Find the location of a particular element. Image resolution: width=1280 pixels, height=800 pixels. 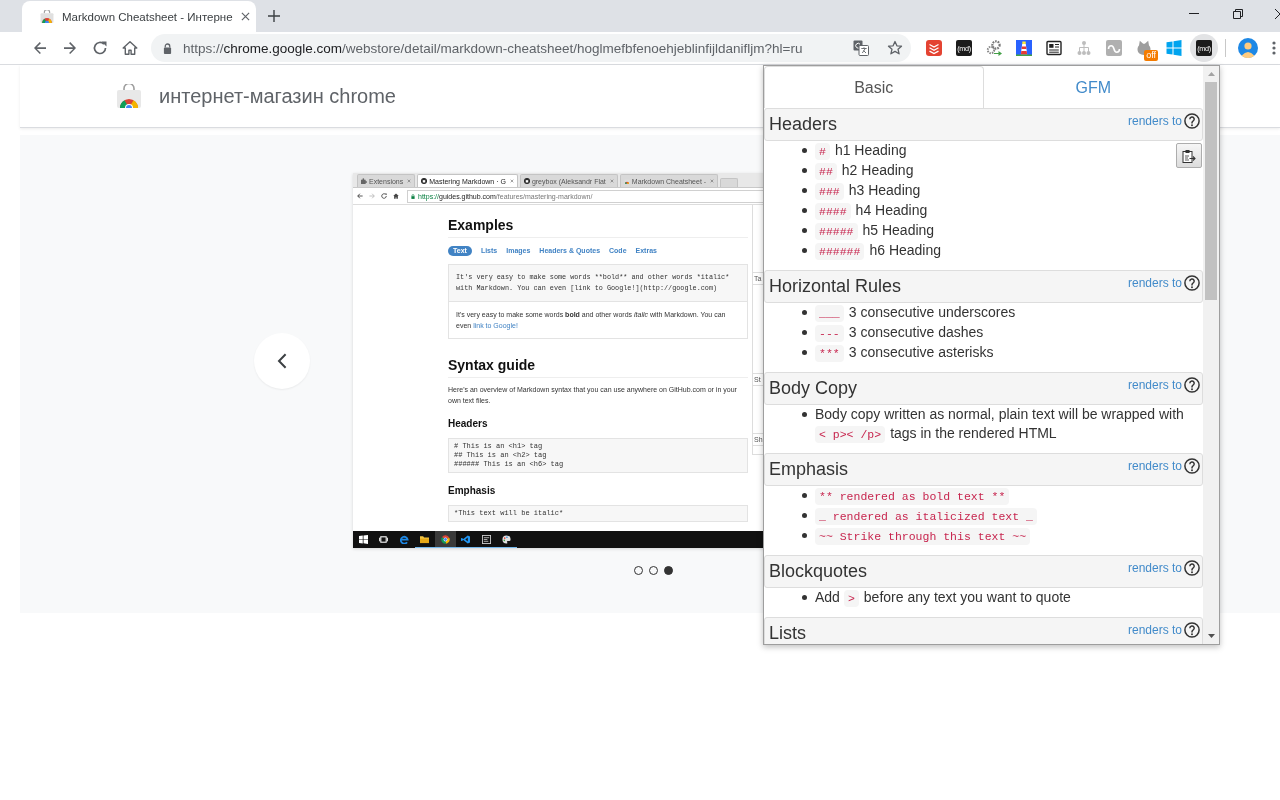

carousel-dot is located at coordinates (668, 570).